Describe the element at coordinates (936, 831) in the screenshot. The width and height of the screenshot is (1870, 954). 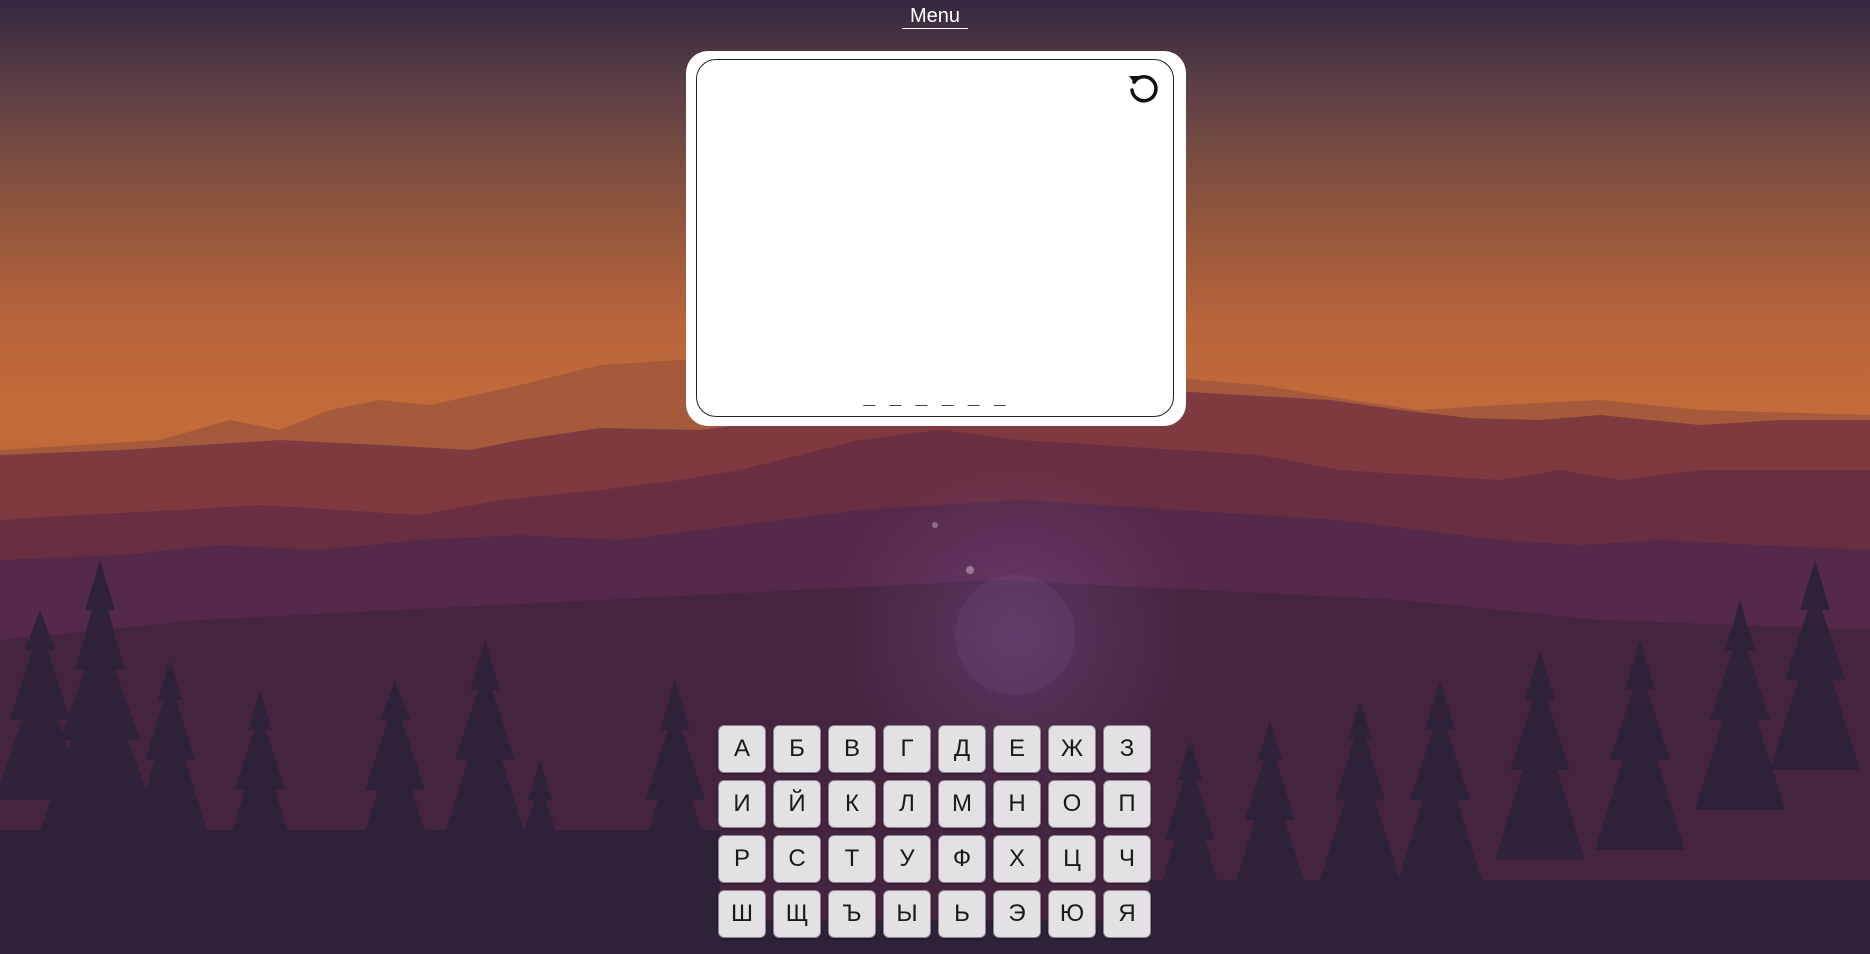
I see `letter-keyboard: АБВГДЕЖЗ ИЙКЛМНОП РСТУФХЦЧ ШЩЪЫЬЭЮЯ` at that location.